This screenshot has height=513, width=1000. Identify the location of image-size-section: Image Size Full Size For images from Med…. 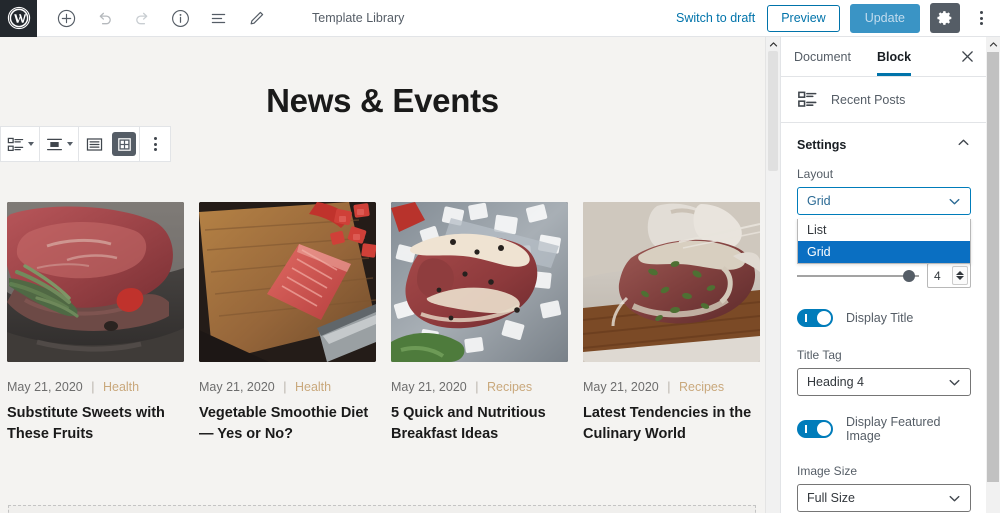
(883, 488).